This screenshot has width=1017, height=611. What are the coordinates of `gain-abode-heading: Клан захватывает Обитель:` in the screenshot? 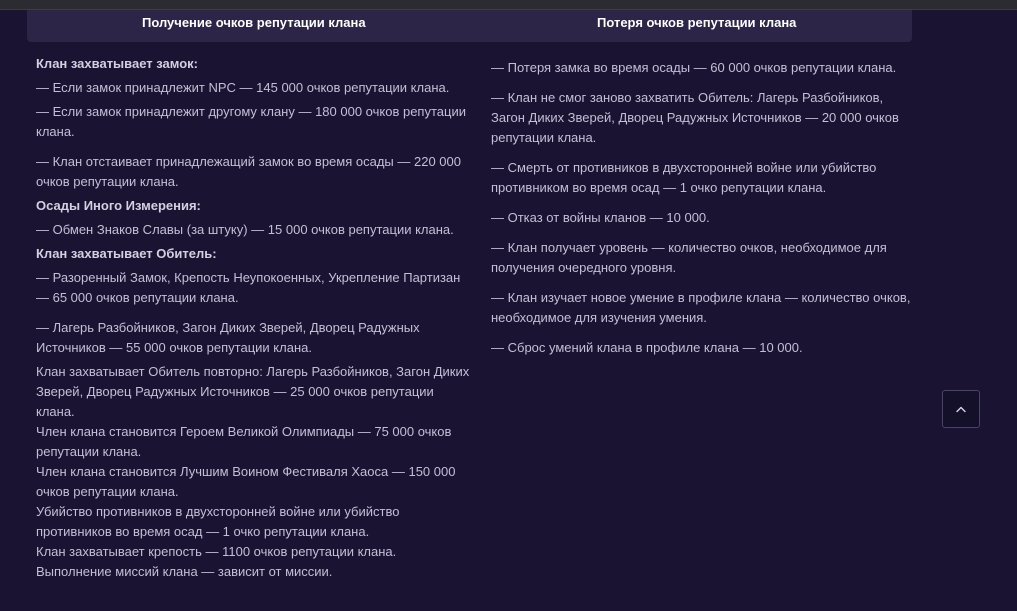 It's located at (126, 253).